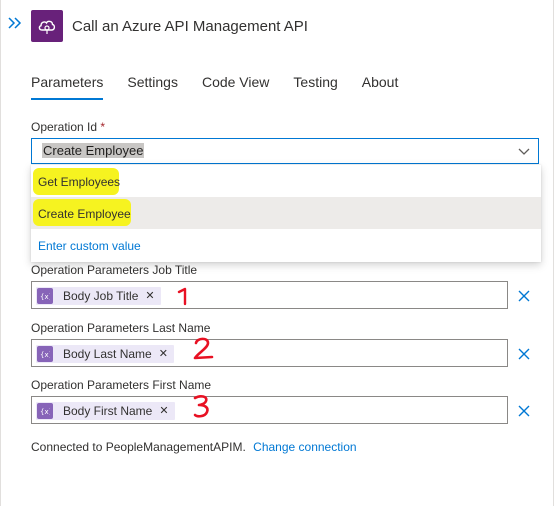  Describe the element at coordinates (304, 447) in the screenshot. I see `change-connection-link: Change connection` at that location.